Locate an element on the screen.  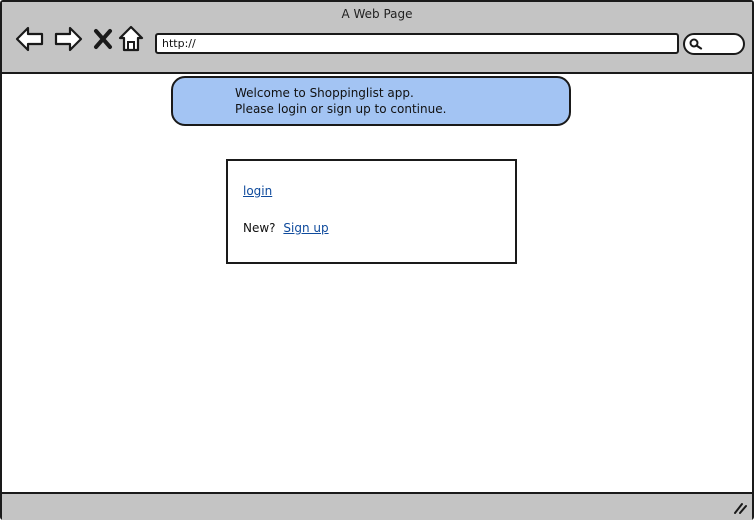
browser-toolbar: A Web Page http:// is located at coordinates (377, 38).